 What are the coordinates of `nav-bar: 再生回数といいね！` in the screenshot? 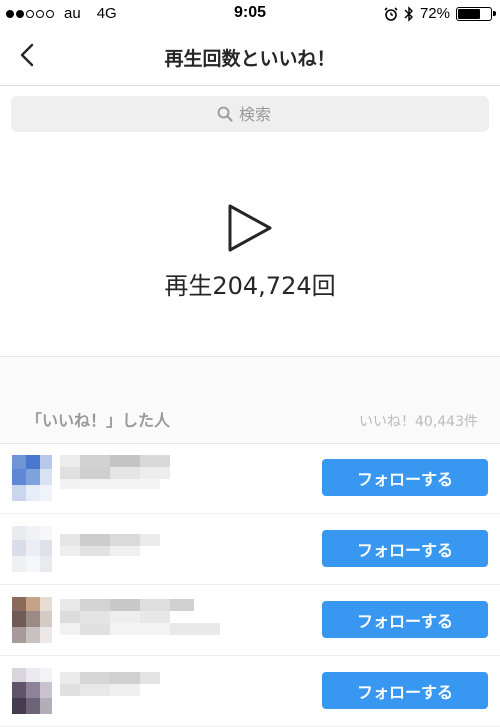 It's located at (250, 57).